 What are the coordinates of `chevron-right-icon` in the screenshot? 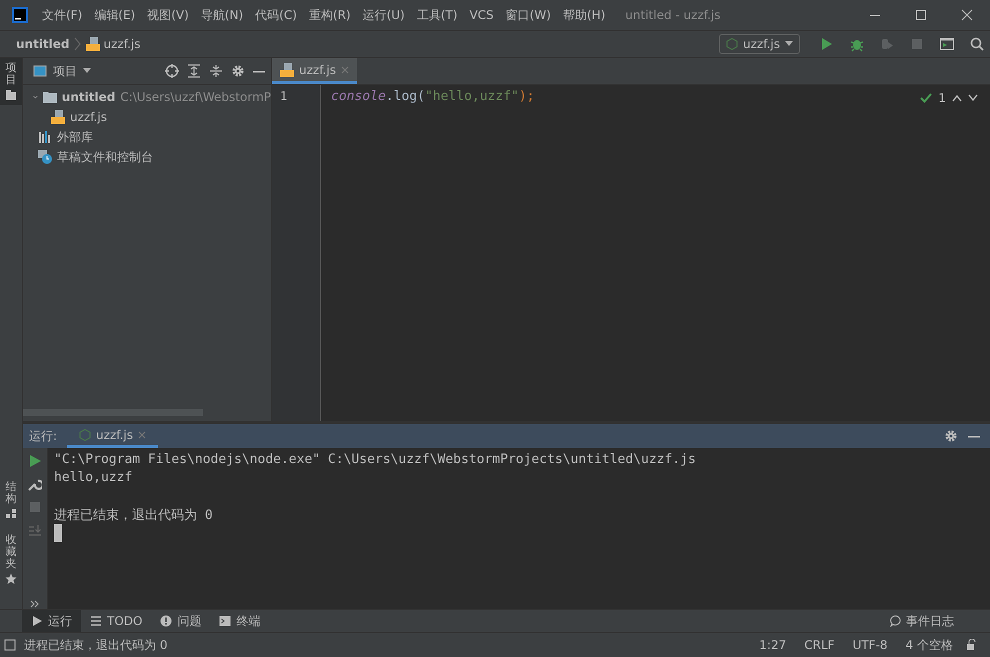 It's located at (78, 44).